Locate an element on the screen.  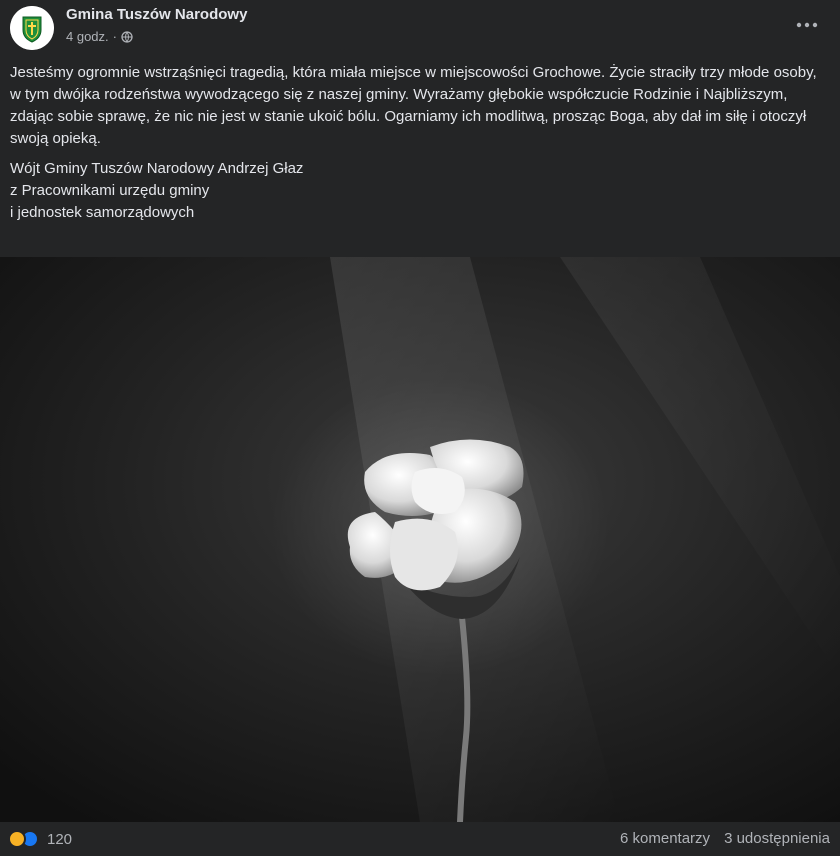
post-footer: 120 6 komentarzy 3 udostępnienia is located at coordinates (420, 839).